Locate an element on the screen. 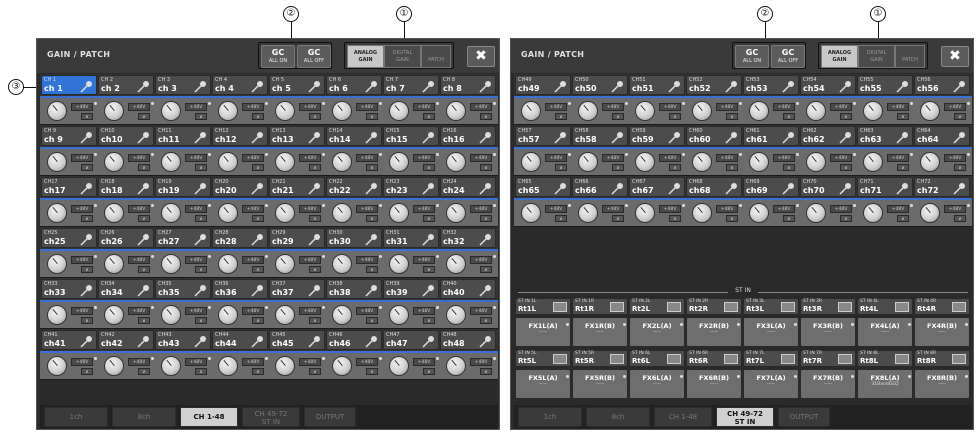 This screenshot has width=976, height=432. fx-return-button: FX2L(A) ----- is located at coordinates (657, 332).